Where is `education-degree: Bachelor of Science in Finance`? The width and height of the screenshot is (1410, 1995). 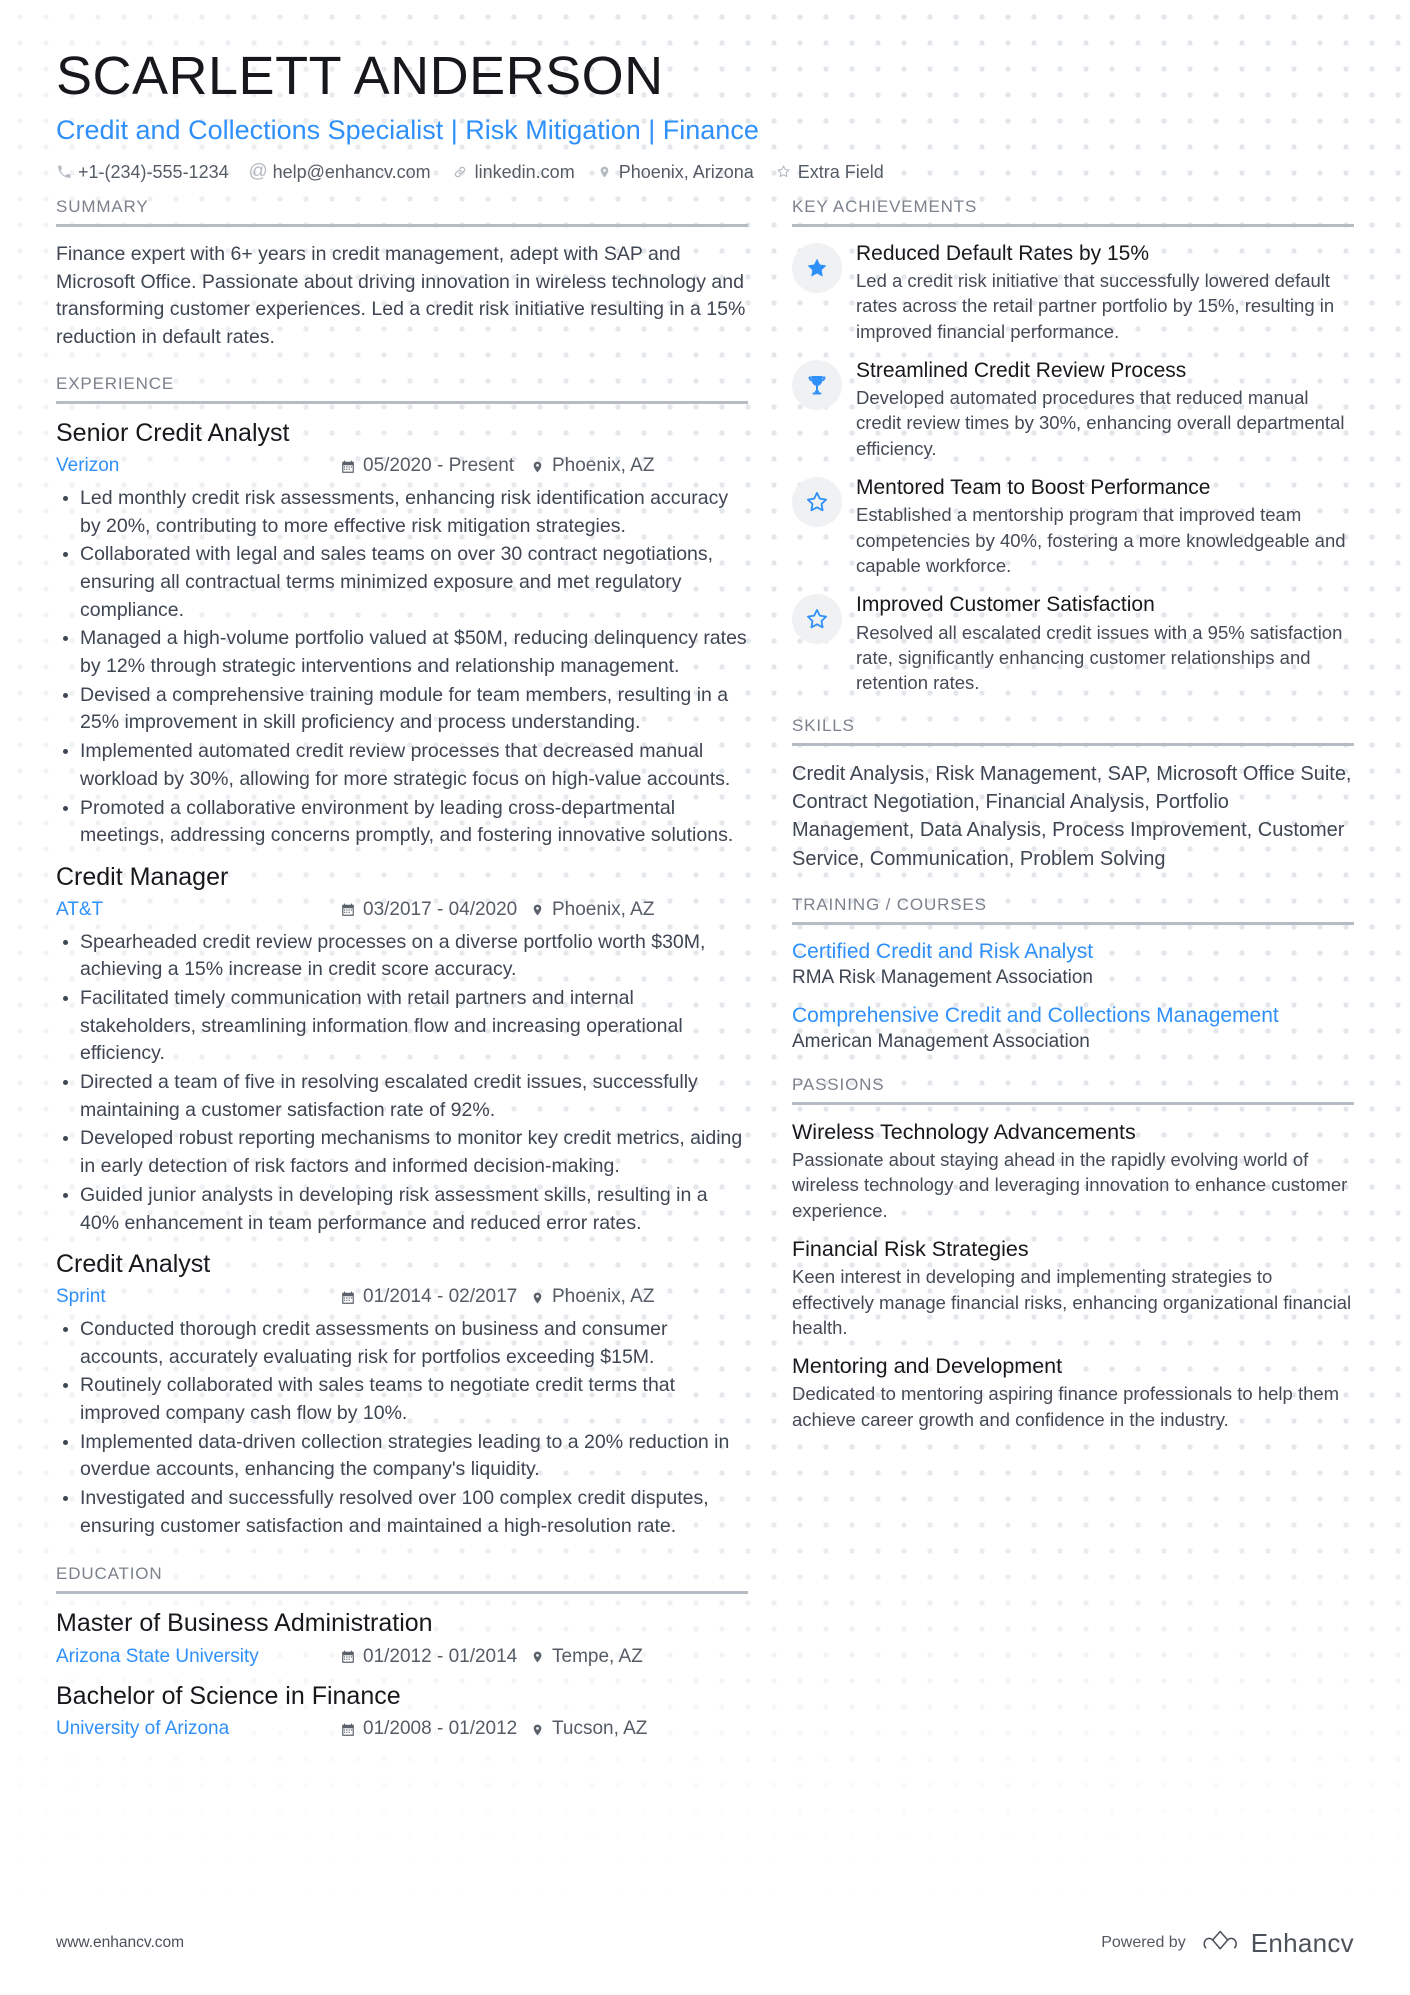
education-degree: Bachelor of Science in Finance is located at coordinates (228, 1696).